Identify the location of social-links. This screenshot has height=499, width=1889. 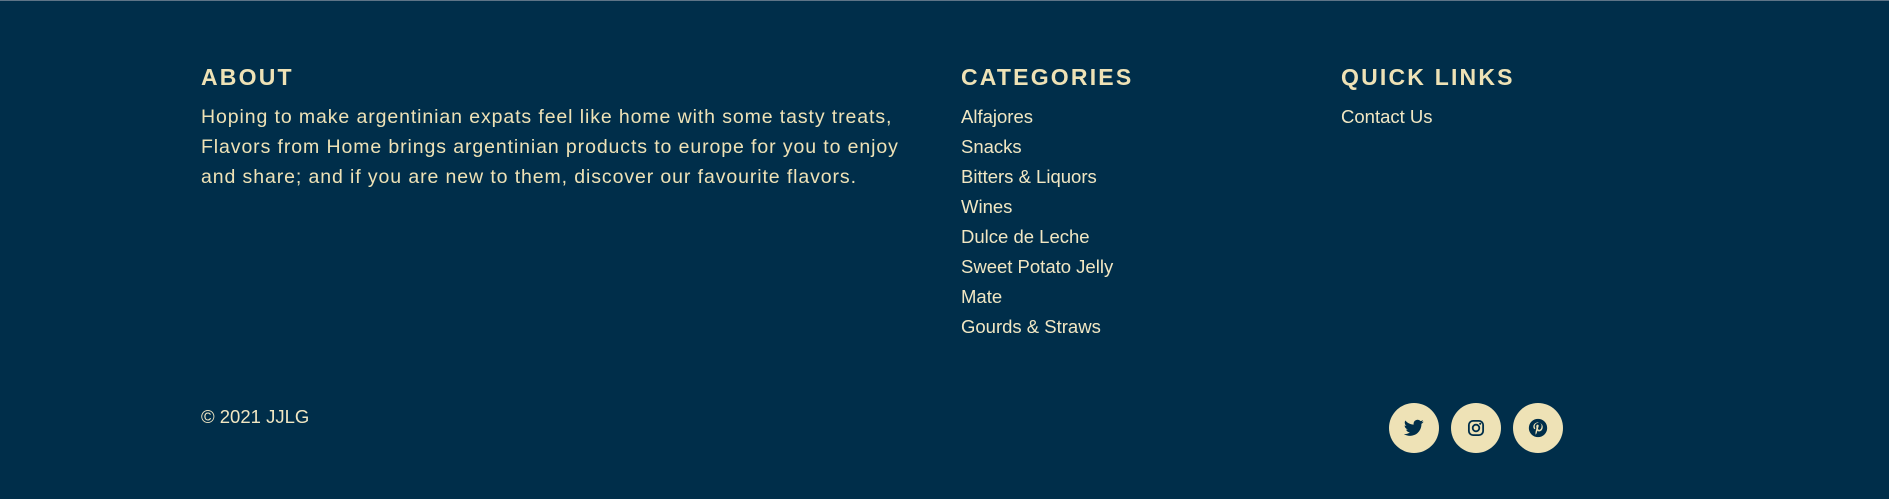
(1476, 428).